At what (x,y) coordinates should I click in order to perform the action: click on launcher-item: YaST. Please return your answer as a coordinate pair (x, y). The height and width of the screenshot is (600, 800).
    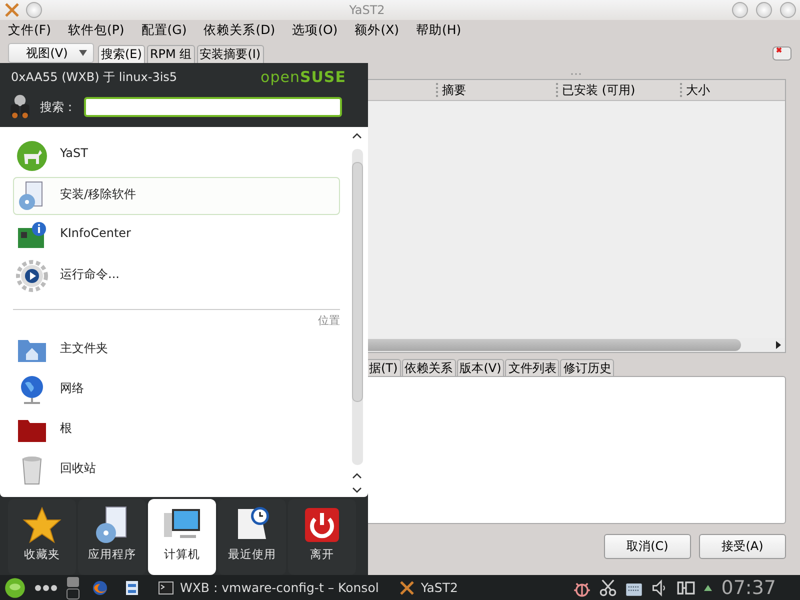
    Looking at the image, I should click on (176, 156).